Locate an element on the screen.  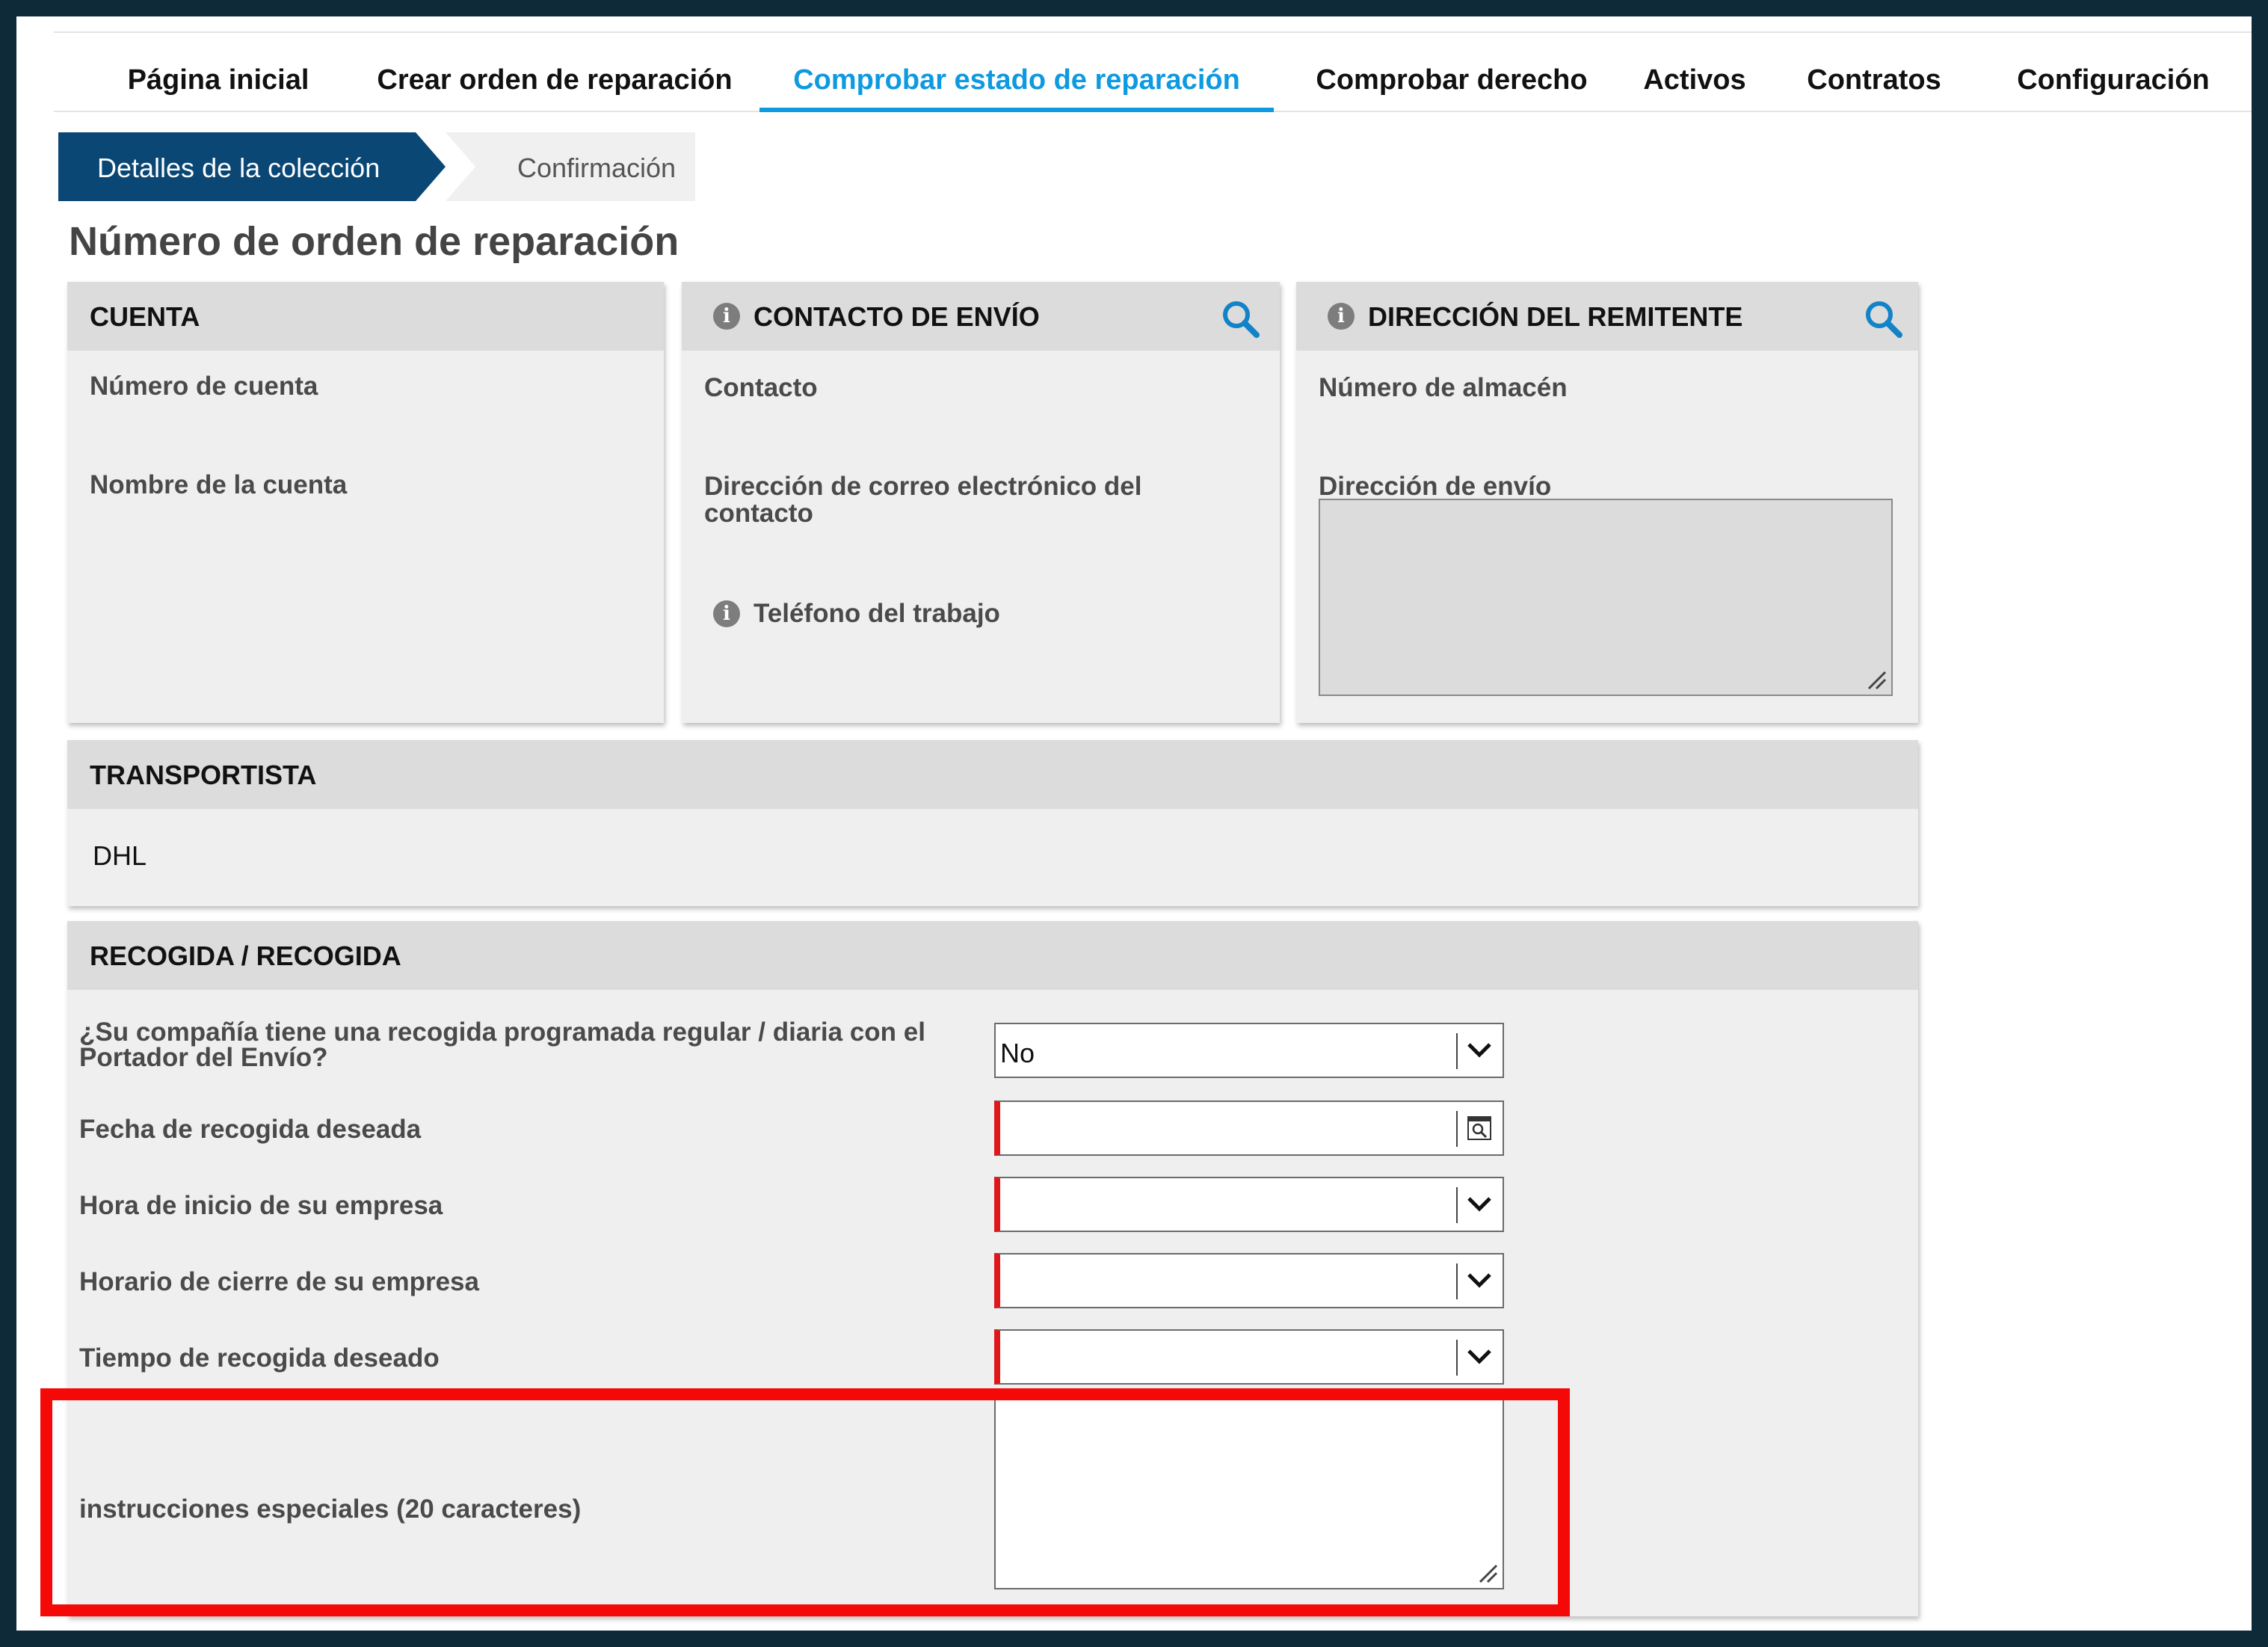
card-title: CONTACTO DE ENVÍO is located at coordinates (897, 316).